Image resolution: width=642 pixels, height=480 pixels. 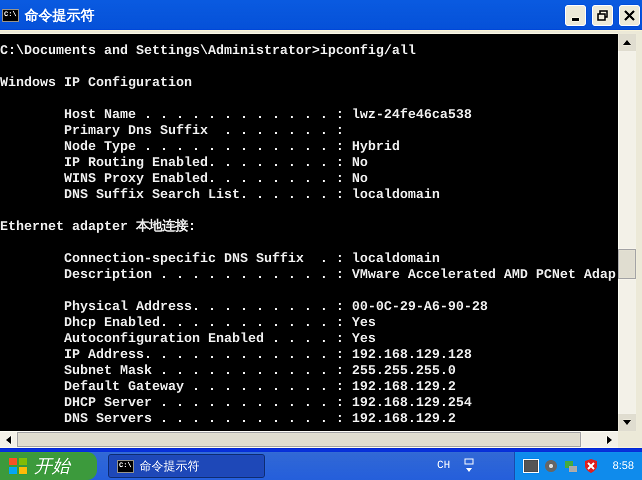 What do you see at coordinates (219, 324) in the screenshot?
I see `console-line: Dhcp Enabled. . . . . . . . . . . : Yes` at bounding box center [219, 324].